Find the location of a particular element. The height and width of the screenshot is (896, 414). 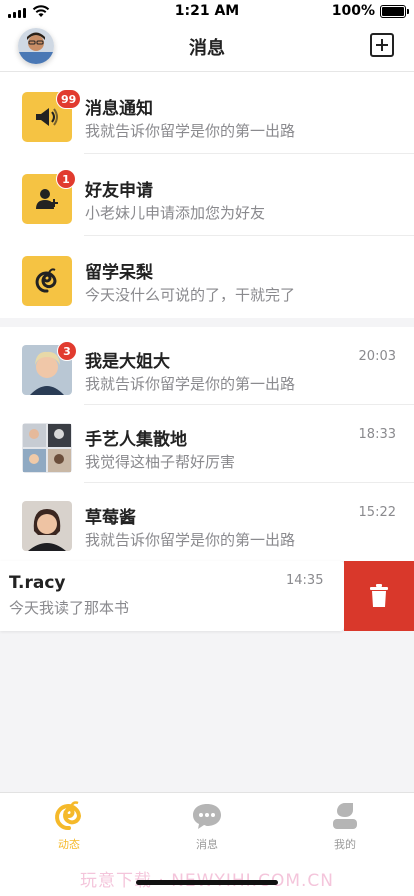

chat-title: 手艺人集散地 is located at coordinates (136, 440).